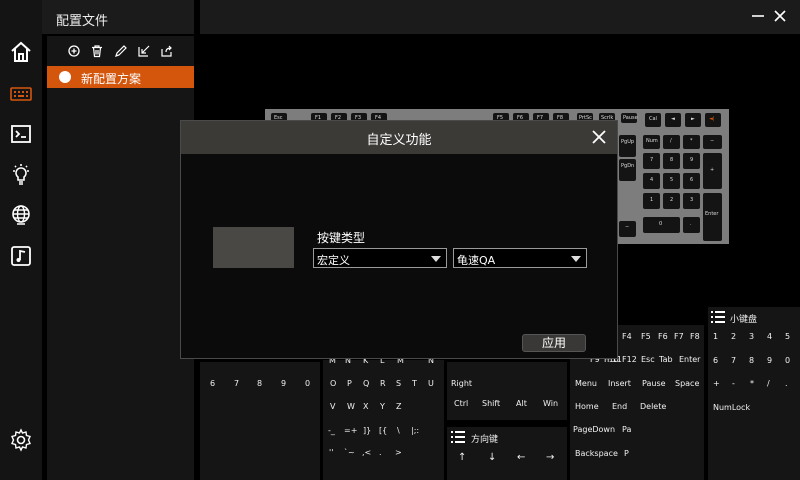 The width and height of the screenshot is (800, 480). Describe the element at coordinates (167, 51) in the screenshot. I see `export-icon` at that location.